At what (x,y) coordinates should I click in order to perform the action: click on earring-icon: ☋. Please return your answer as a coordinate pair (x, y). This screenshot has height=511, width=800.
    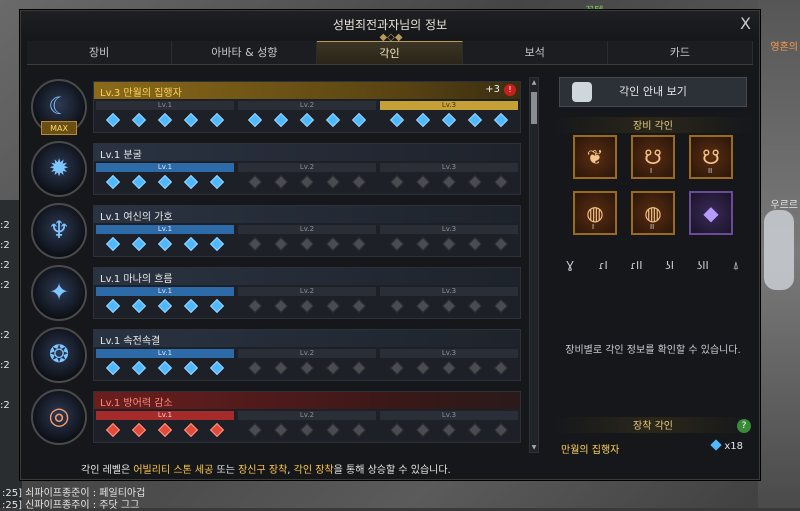
    Looking at the image, I should click on (711, 157).